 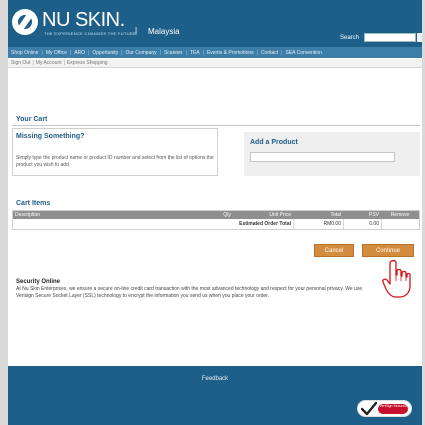 What do you see at coordinates (350, 38) in the screenshot?
I see `search-label: Search` at bounding box center [350, 38].